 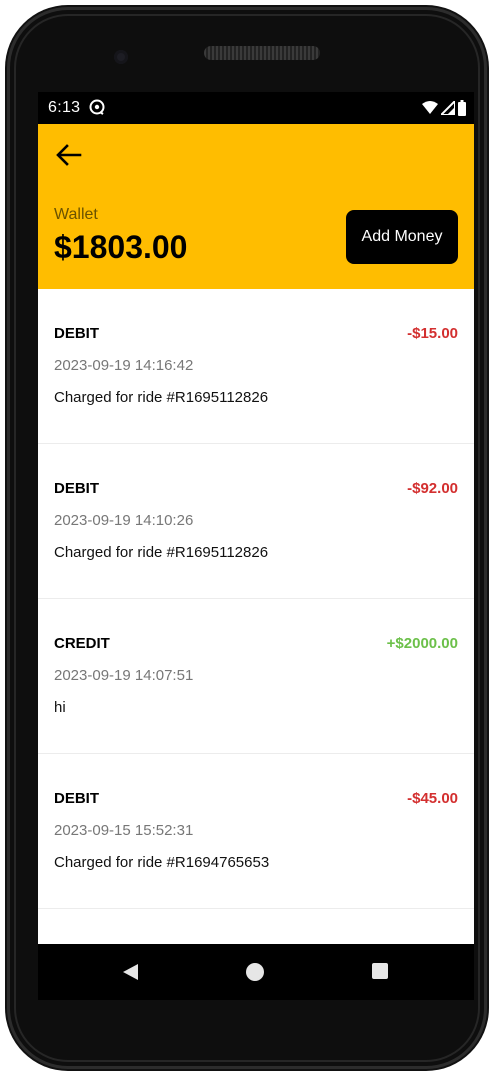 What do you see at coordinates (422, 643) in the screenshot?
I see `transaction-amount: +$2000.00` at bounding box center [422, 643].